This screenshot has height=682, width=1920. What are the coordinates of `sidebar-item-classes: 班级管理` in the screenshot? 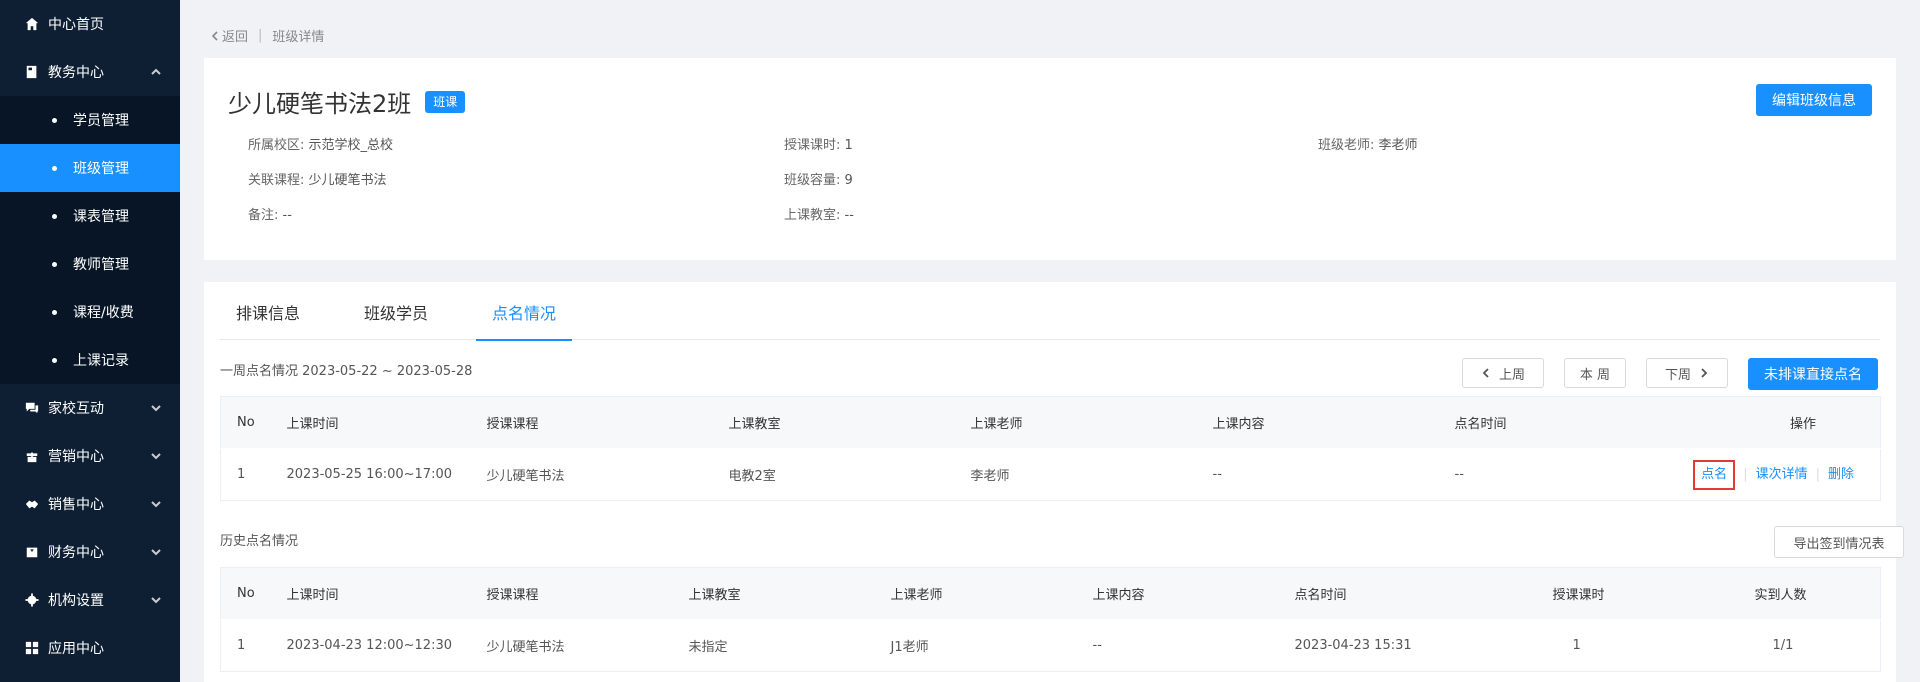 It's located at (90, 168).